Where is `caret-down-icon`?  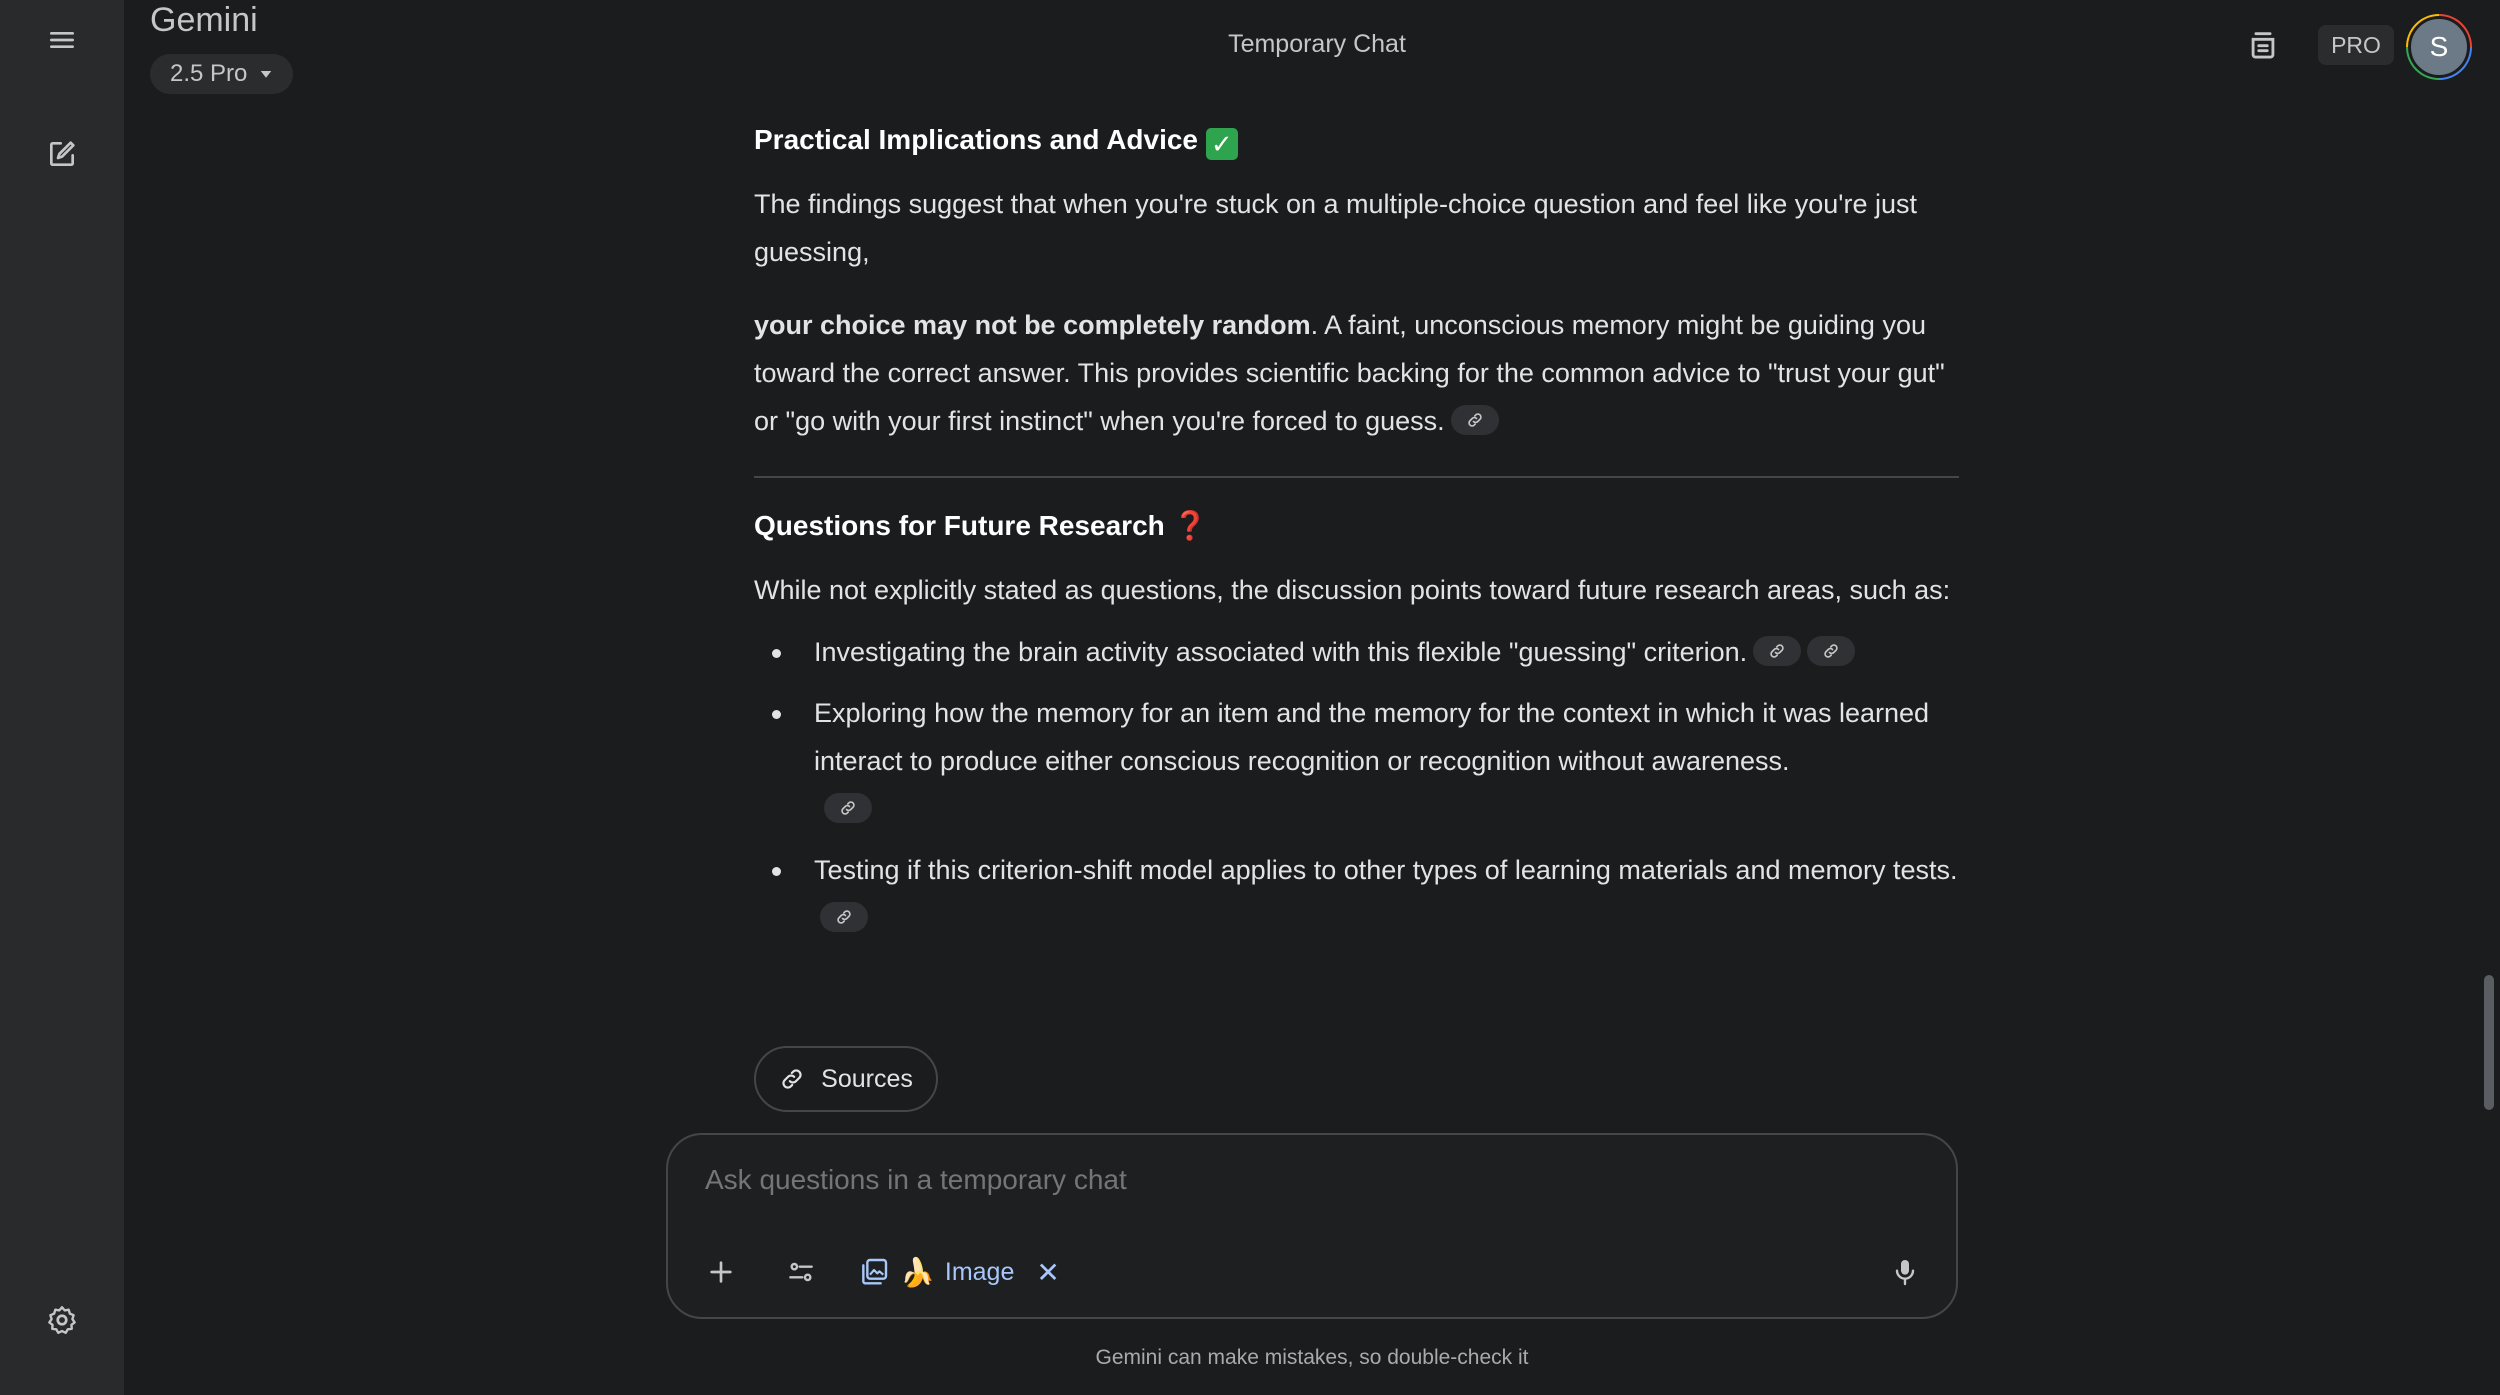 caret-down-icon is located at coordinates (266, 74).